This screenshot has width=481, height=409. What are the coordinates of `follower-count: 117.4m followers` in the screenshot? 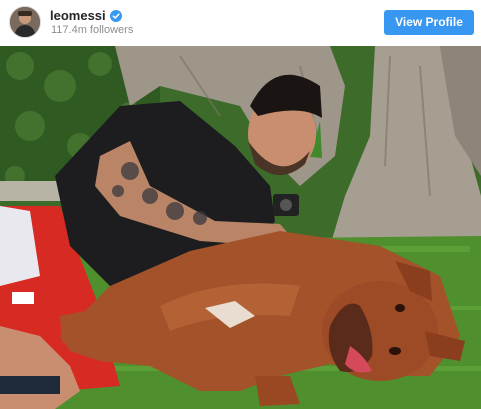 It's located at (92, 30).